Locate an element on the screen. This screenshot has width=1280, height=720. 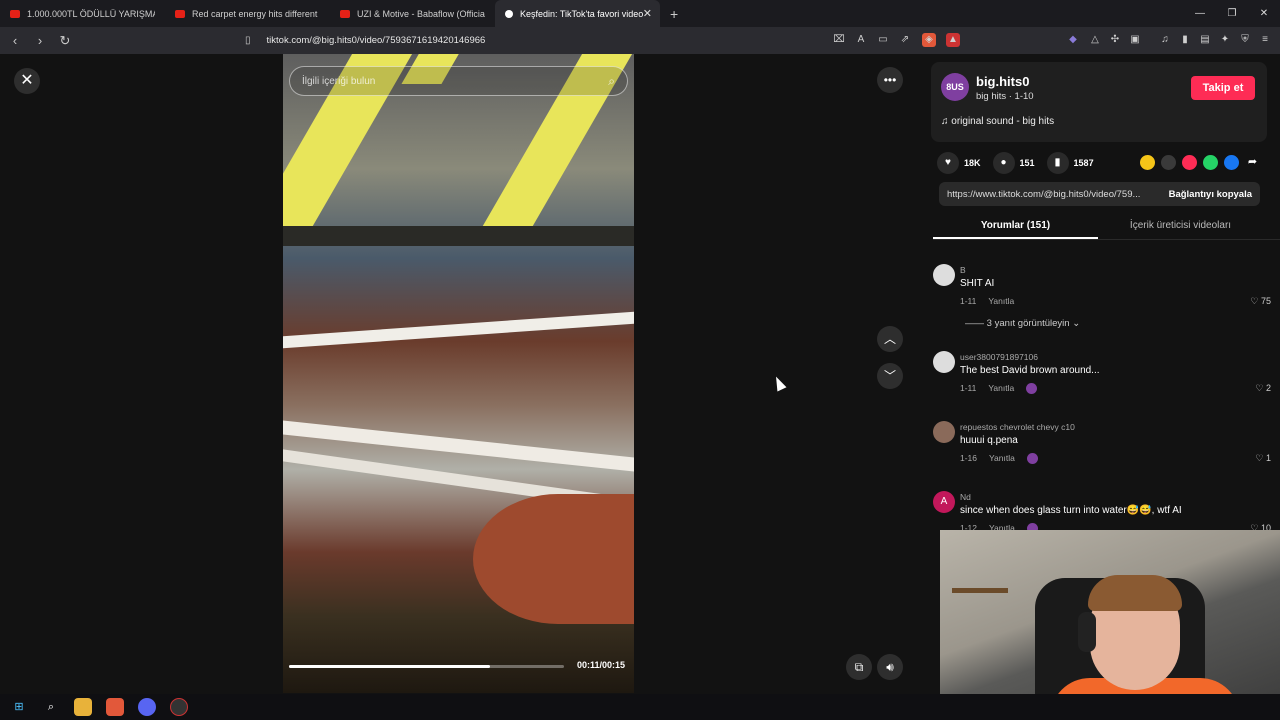
comment-like-button: ♡ 1 is located at coordinates (1263, 458).